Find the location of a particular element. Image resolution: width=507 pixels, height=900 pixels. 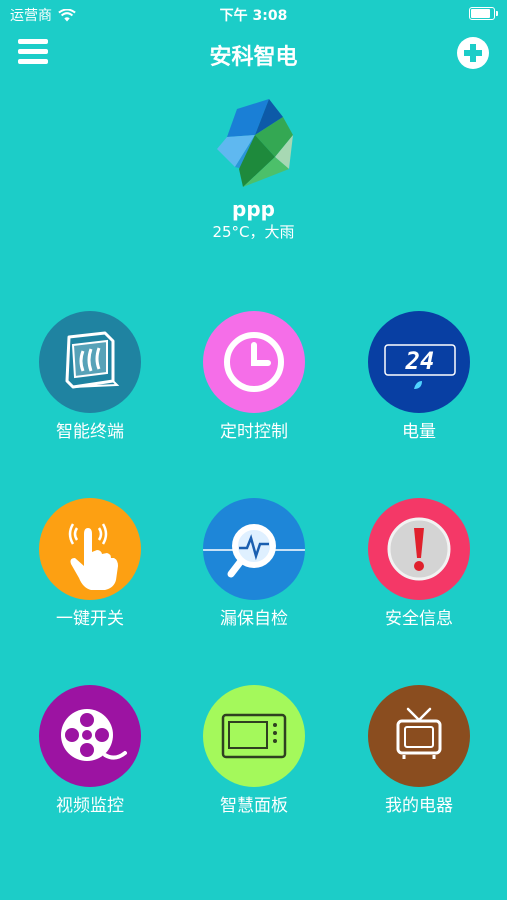

tile-label: 漏保自检 is located at coordinates (254, 619).